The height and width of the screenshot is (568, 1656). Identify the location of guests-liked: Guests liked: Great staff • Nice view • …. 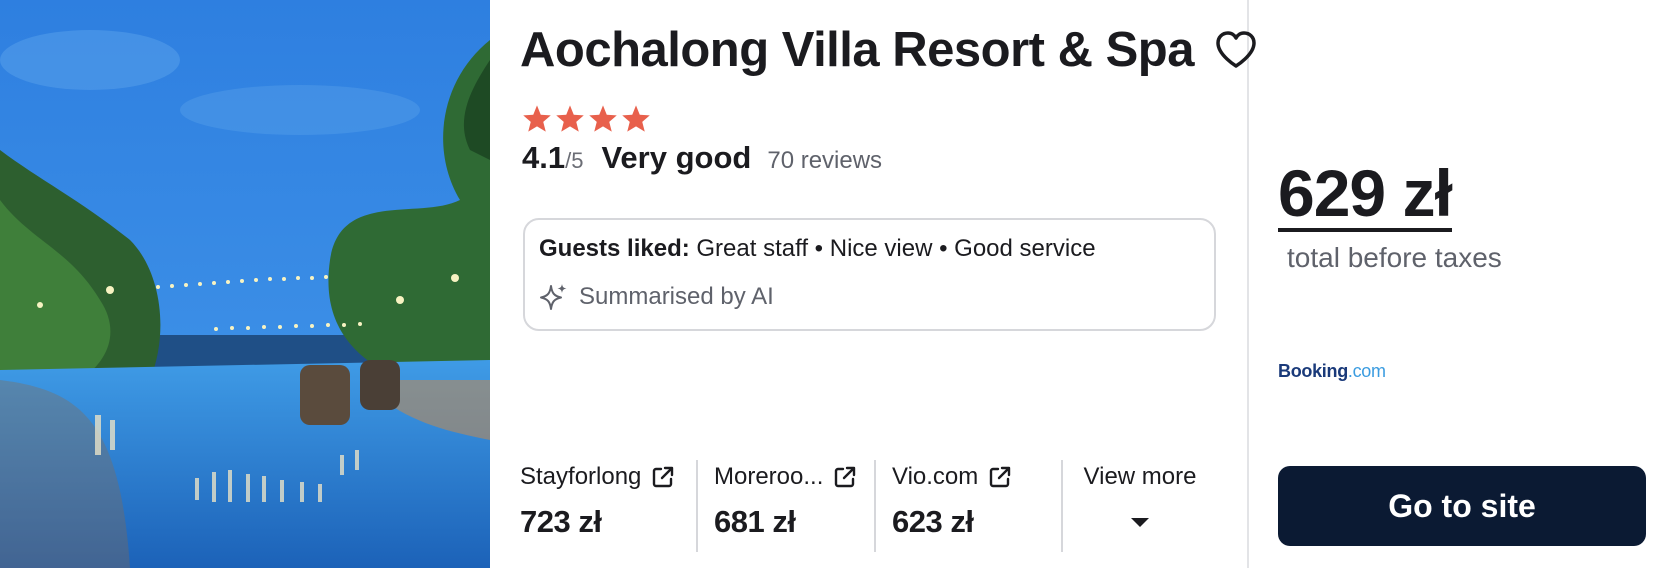
(817, 249).